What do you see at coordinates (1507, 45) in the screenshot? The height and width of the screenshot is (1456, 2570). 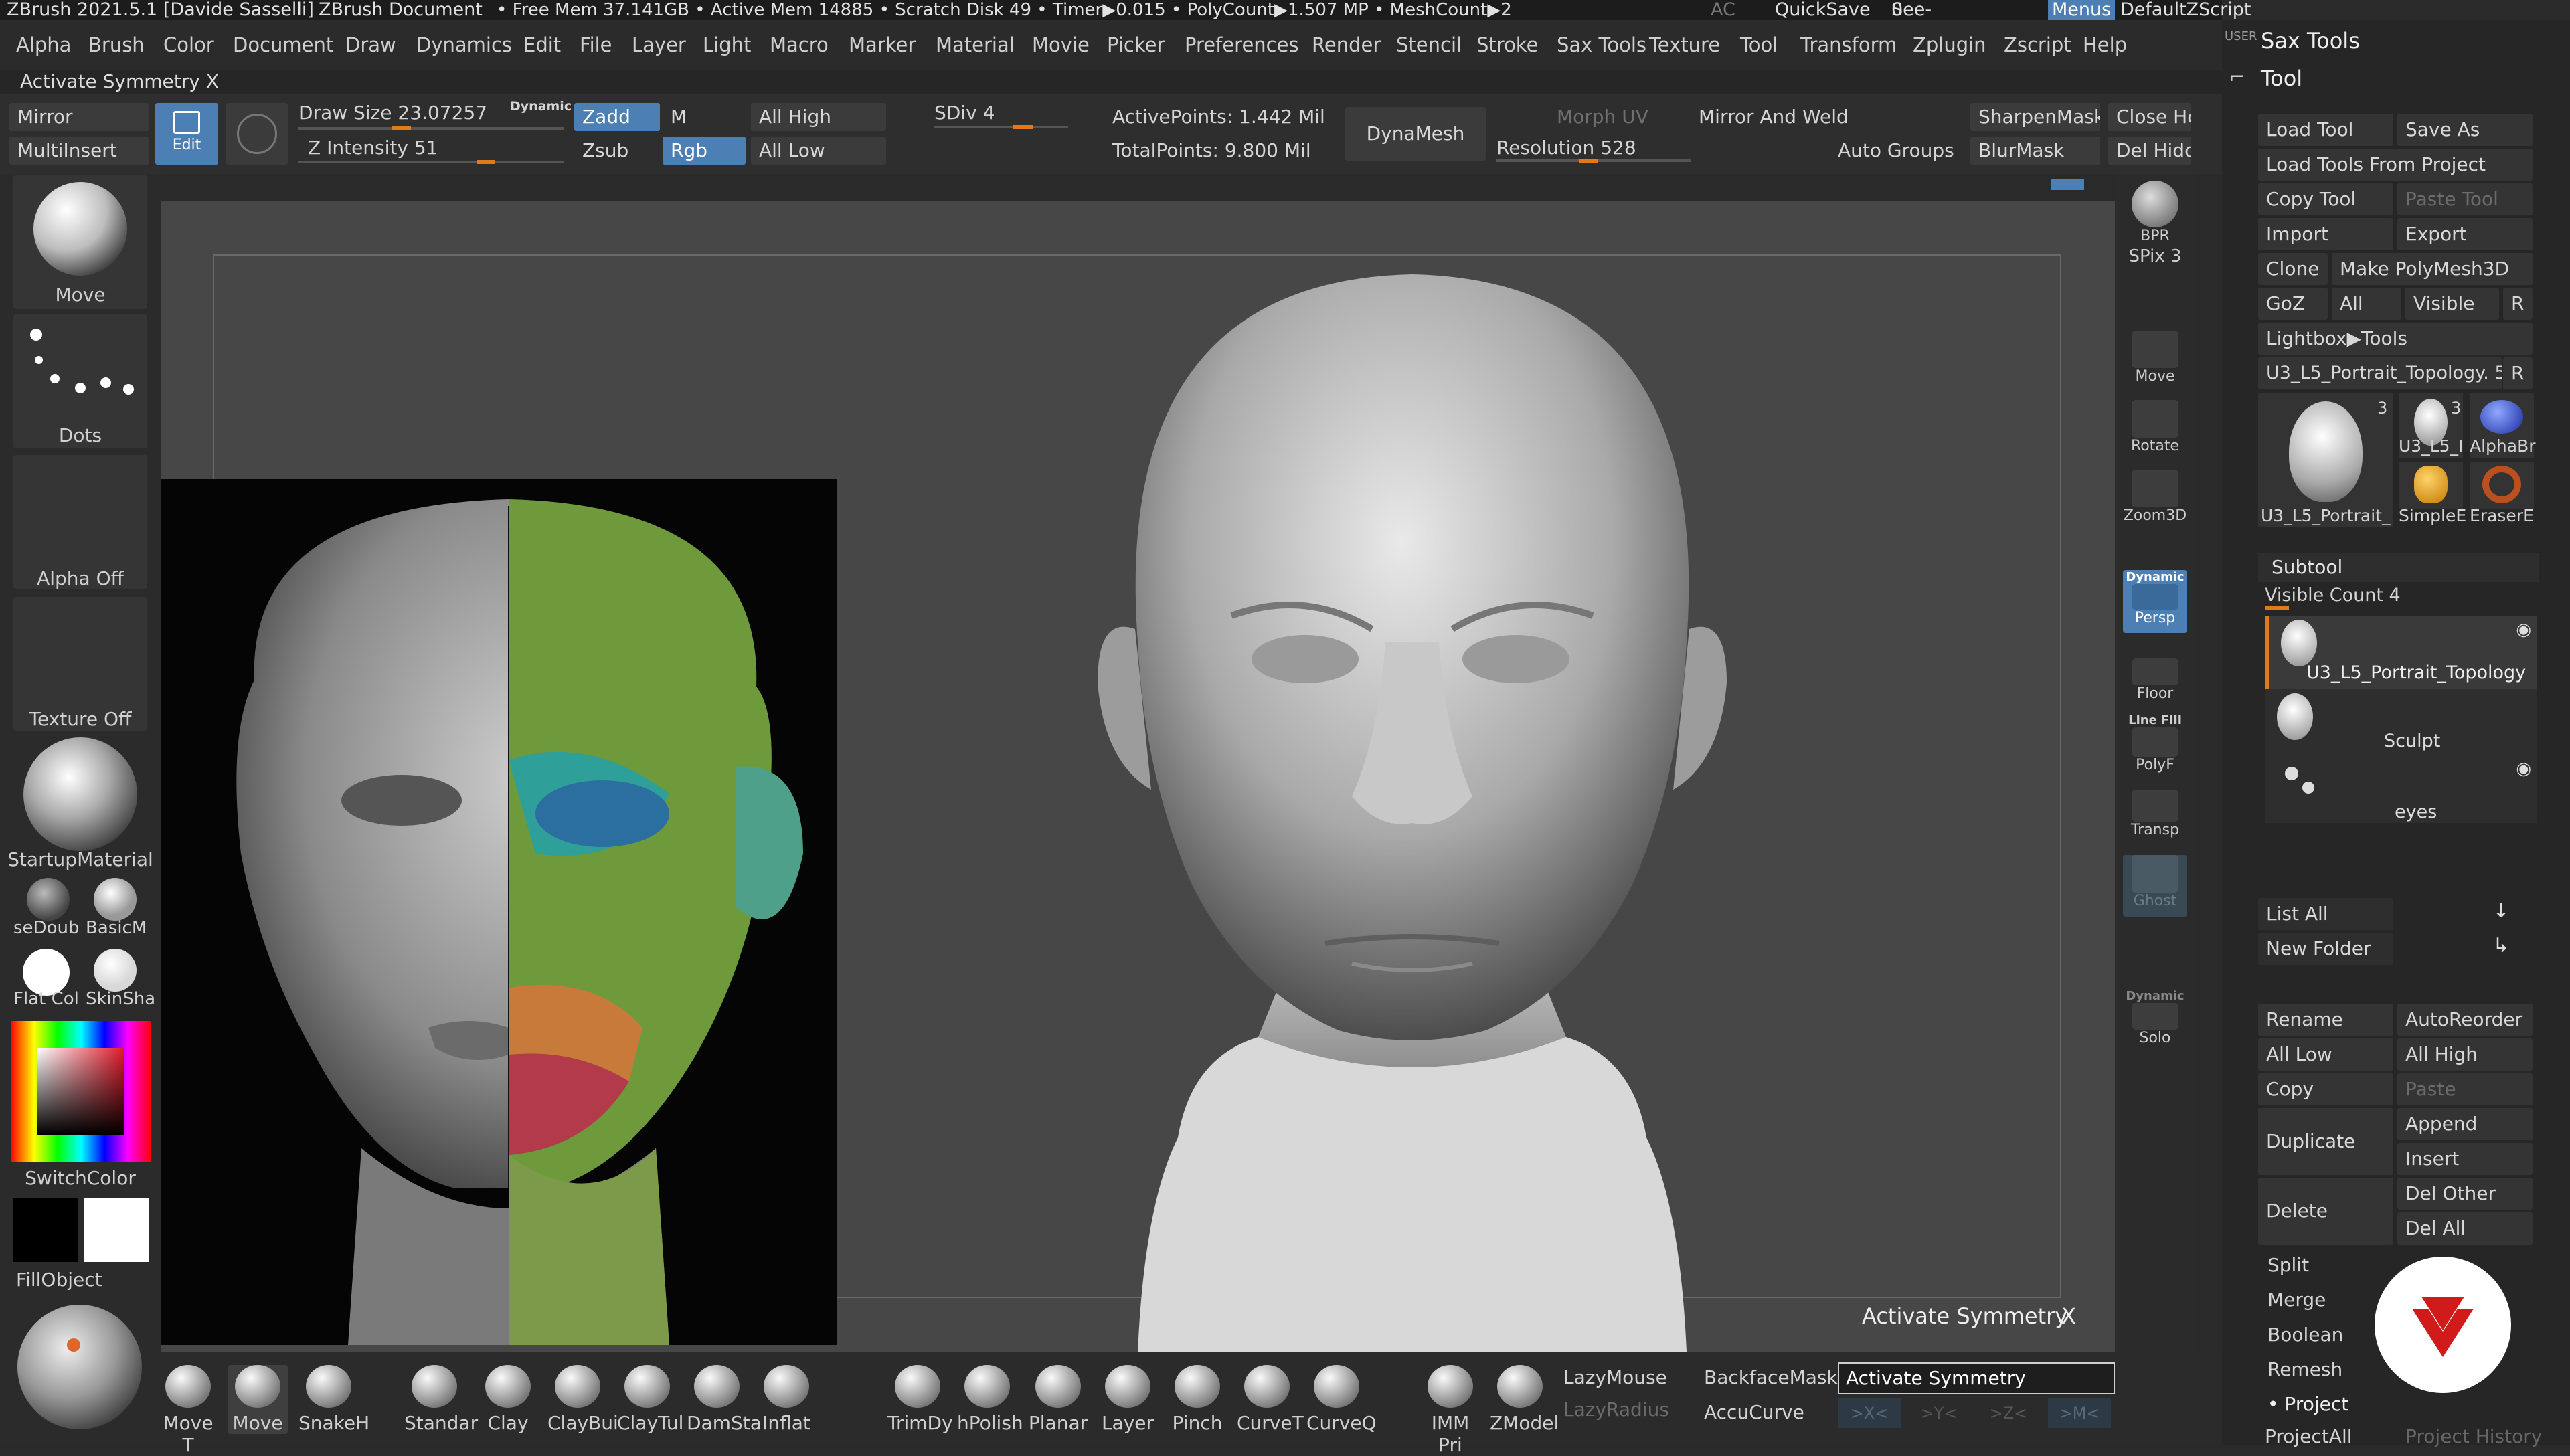 I see `menu-stroke: Stroke` at bounding box center [1507, 45].